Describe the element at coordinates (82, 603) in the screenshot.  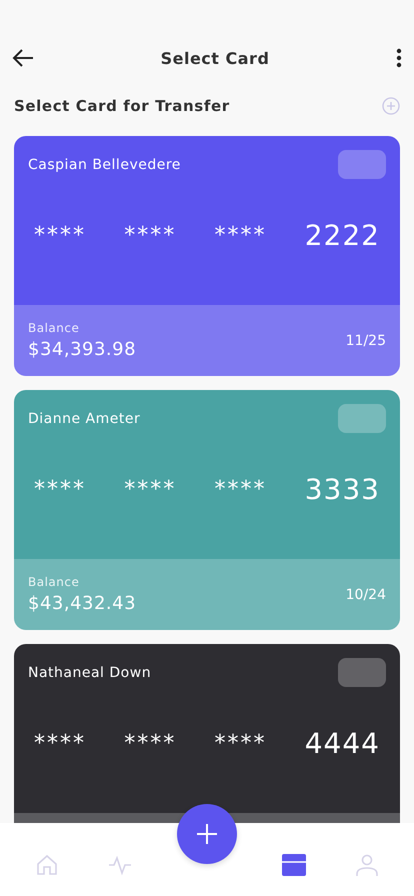
I see `balance-amount: $43,432.43` at that location.